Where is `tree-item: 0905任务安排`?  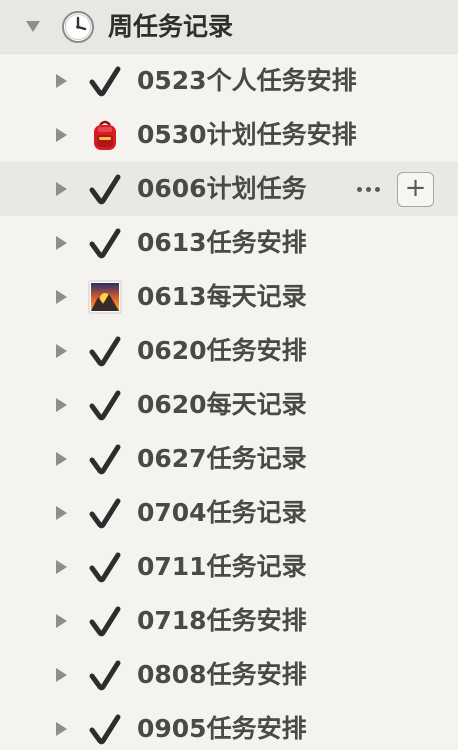
tree-item: 0905任务安排 is located at coordinates (229, 726).